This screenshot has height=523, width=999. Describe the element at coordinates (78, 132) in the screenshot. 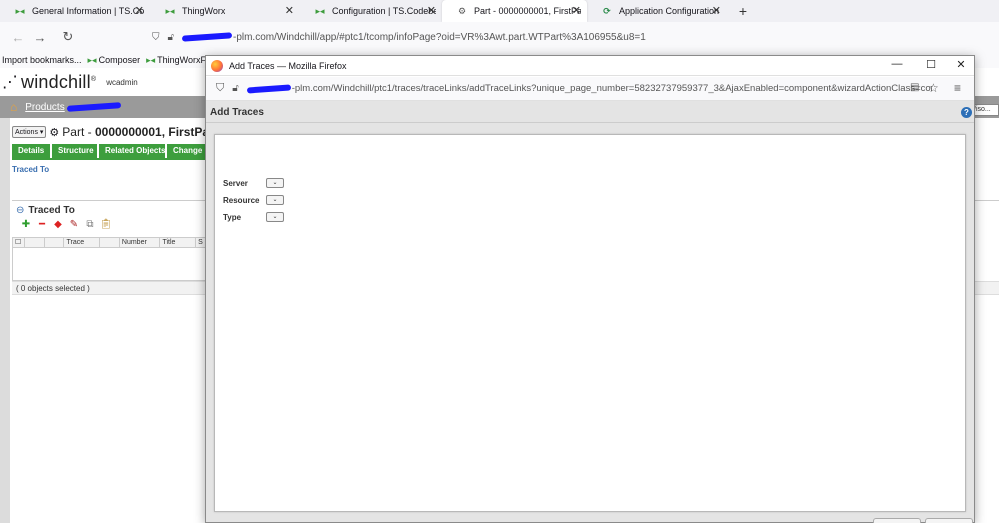

I see `page-title-prefix: Part -` at that location.